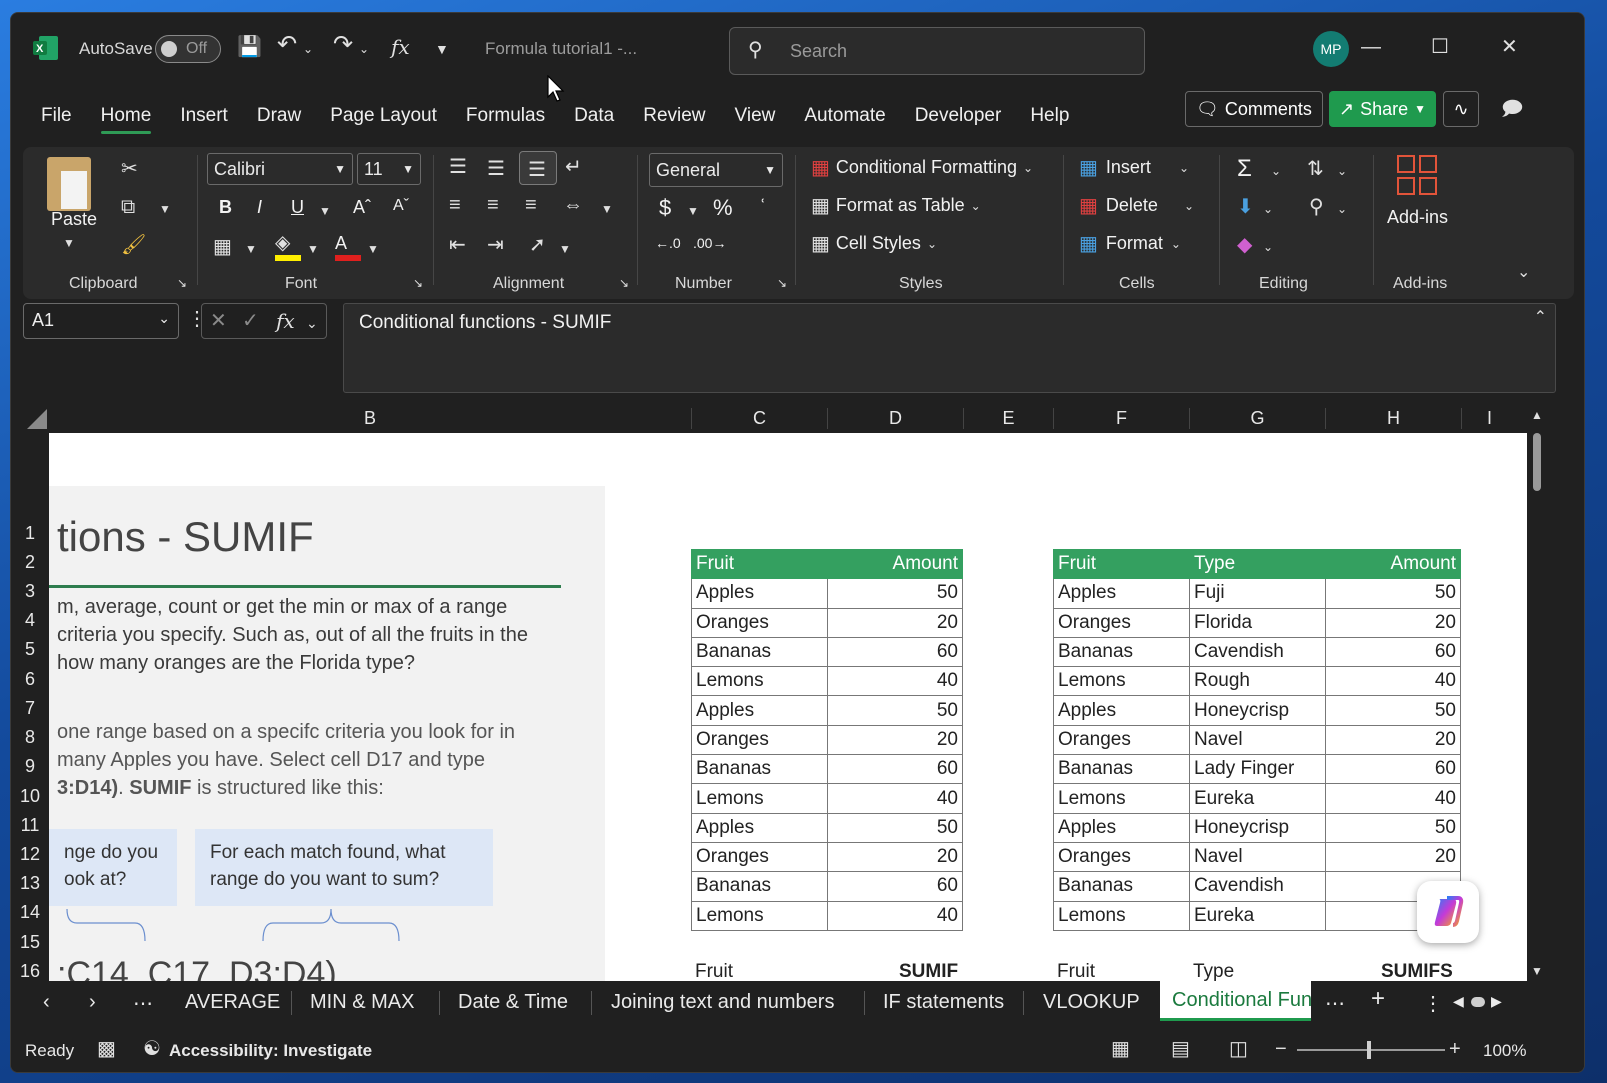 Image resolution: width=1607 pixels, height=1083 pixels. Describe the element at coordinates (30, 737) in the screenshot. I see `row-header: 8` at that location.